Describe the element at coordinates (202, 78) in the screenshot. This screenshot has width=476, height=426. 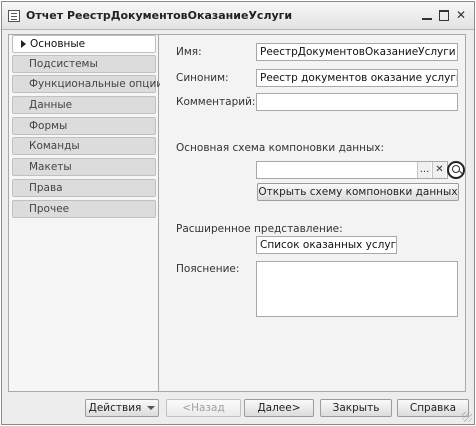
I see `synonym-label: Синоним:` at that location.